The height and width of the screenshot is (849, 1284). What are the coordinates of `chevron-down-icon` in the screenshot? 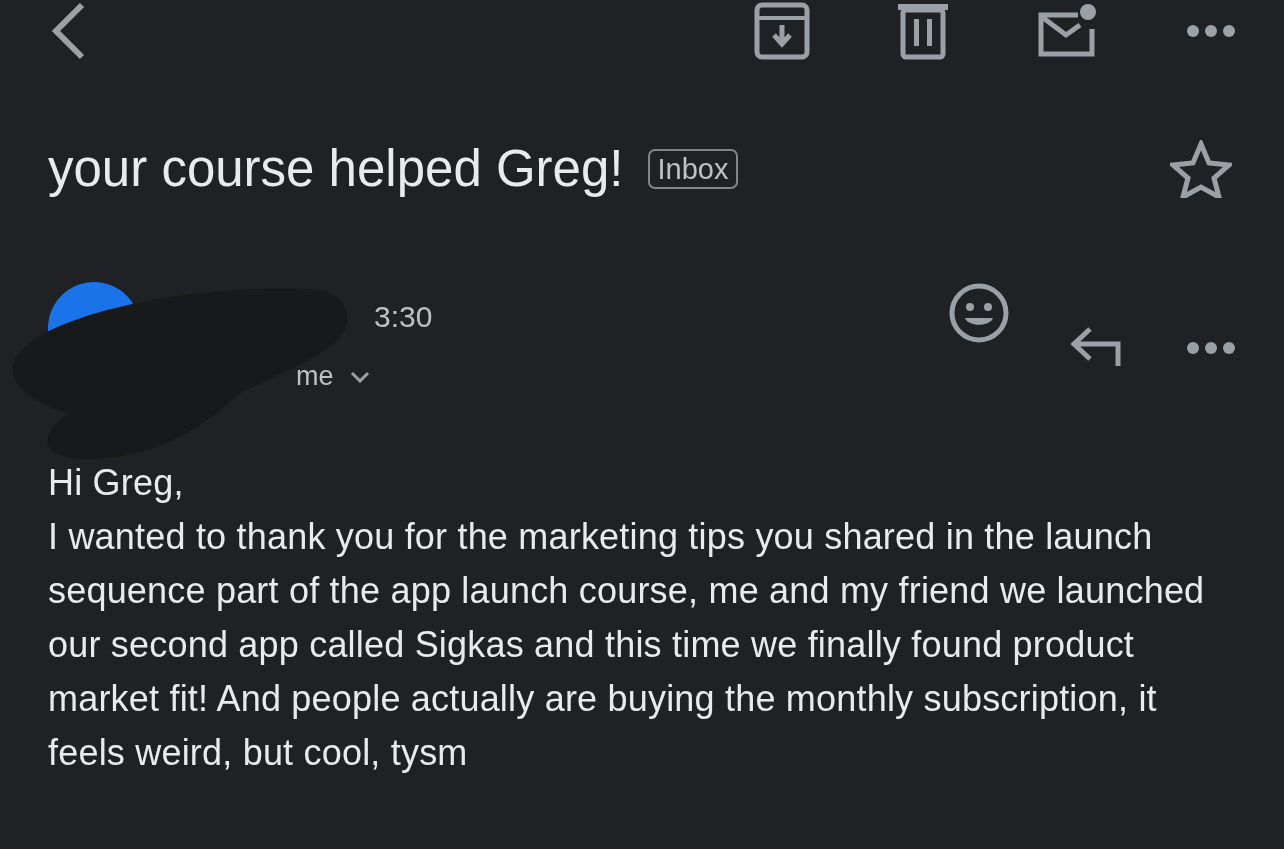 It's located at (359, 376).